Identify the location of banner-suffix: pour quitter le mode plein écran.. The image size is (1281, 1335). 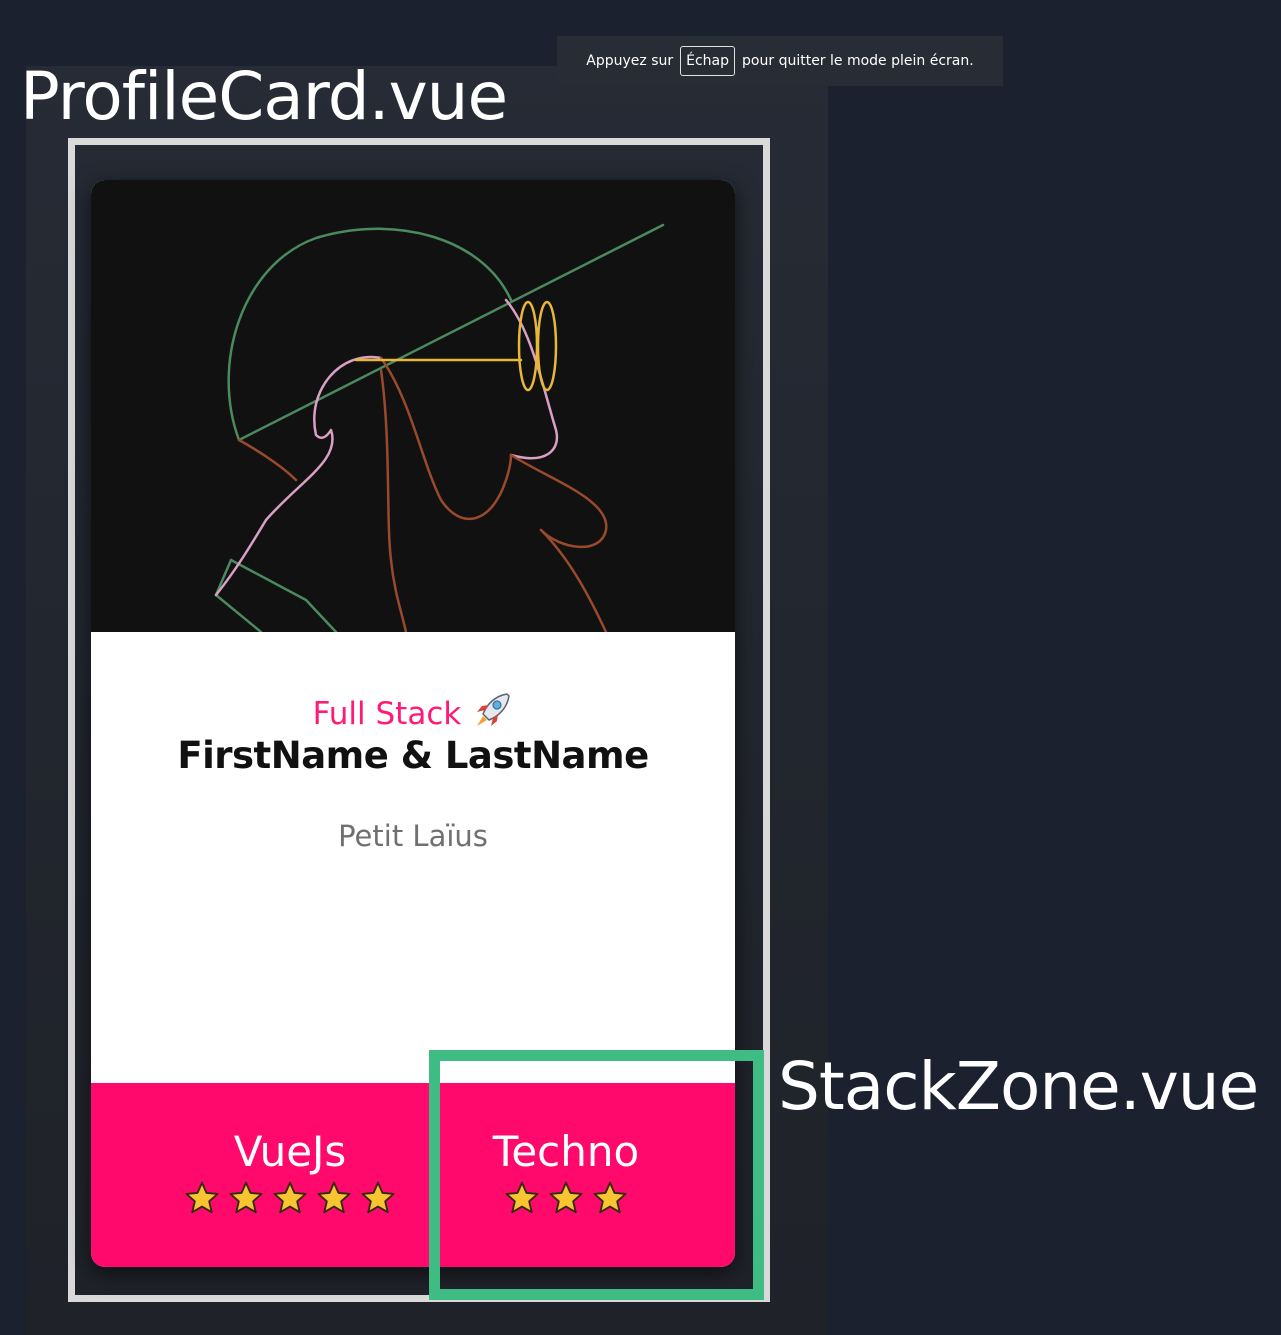
(858, 61).